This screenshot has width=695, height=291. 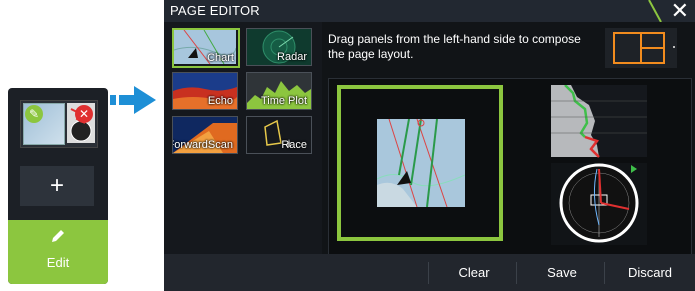 What do you see at coordinates (474, 272) in the screenshot?
I see `clear-button: Clear` at bounding box center [474, 272].